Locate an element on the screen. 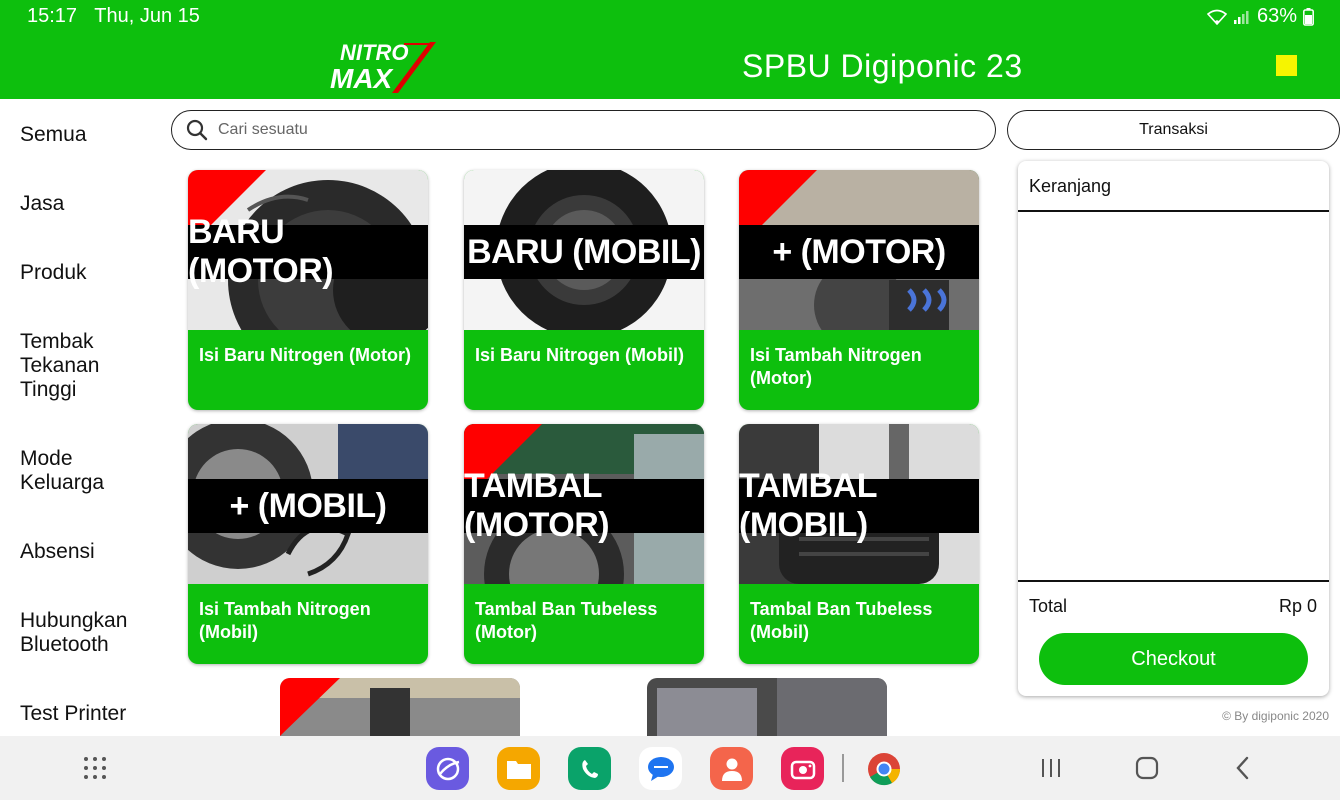  recents-icon is located at coordinates (1051, 768).